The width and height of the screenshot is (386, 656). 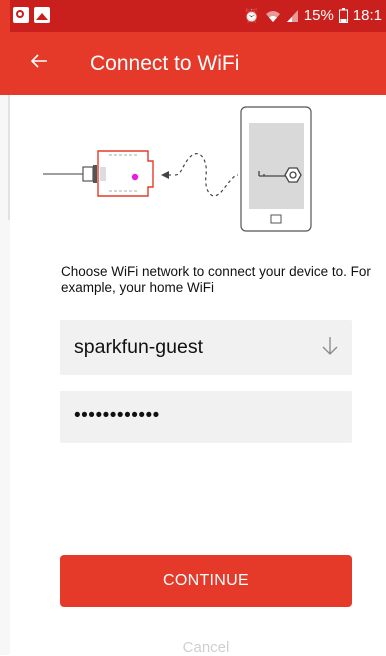 I want to click on cancel-button: Cancel, so click(x=206, y=647).